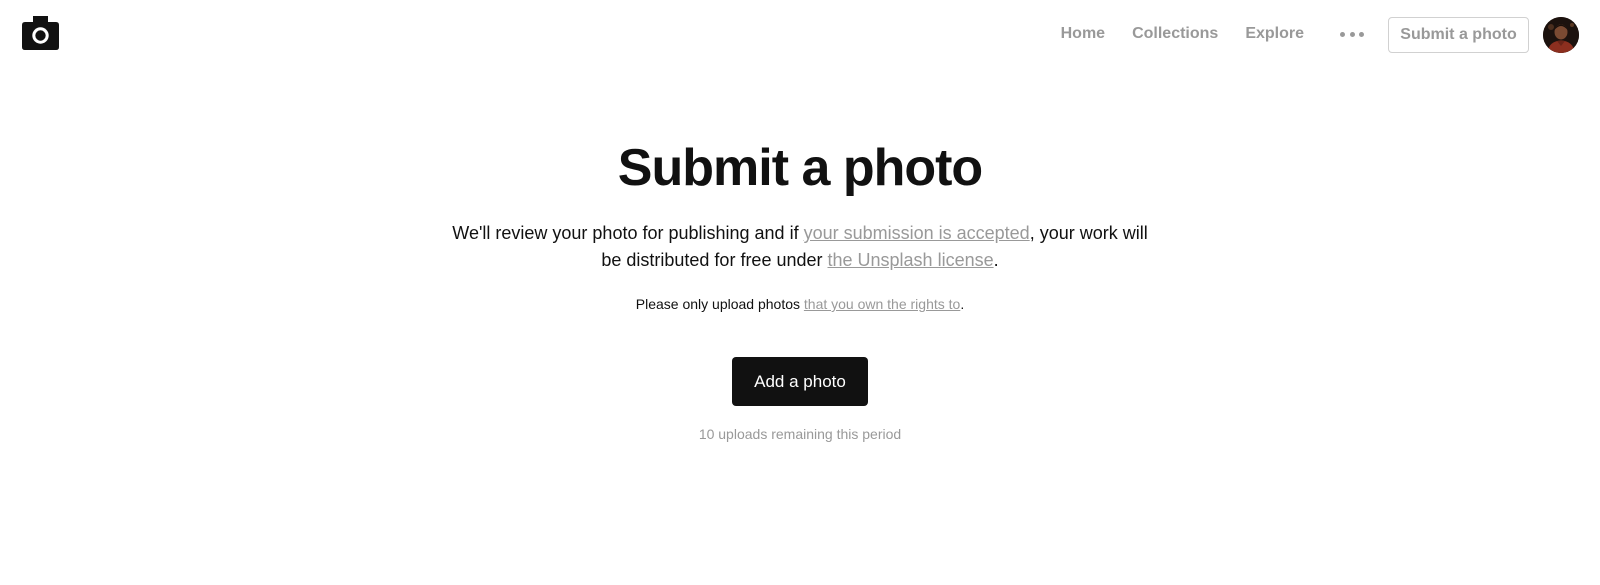 Image resolution: width=1600 pixels, height=585 pixels. Describe the element at coordinates (996, 260) in the screenshot. I see `intro-text-part: .` at that location.